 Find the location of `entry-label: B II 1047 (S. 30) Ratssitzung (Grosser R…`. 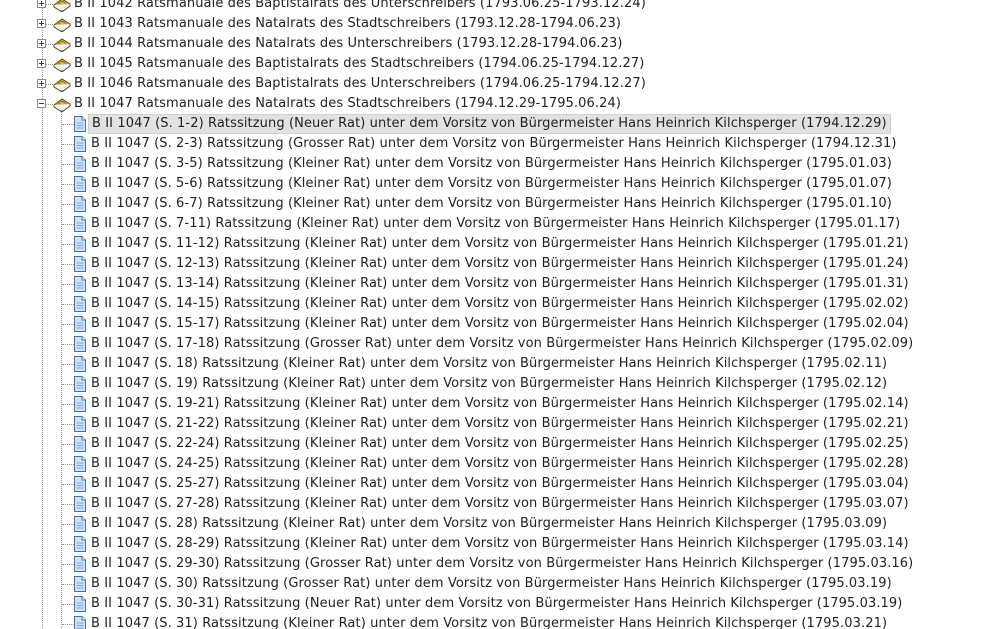

entry-label: B II 1047 (S. 30) Ratssitzung (Grosser R… is located at coordinates (491, 584).